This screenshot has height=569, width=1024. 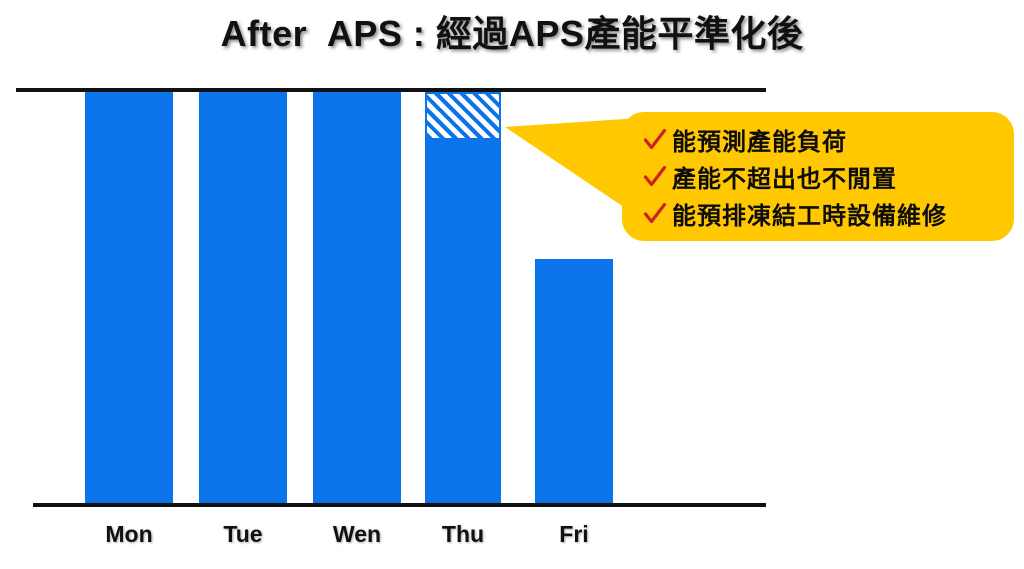 What do you see at coordinates (399, 505) in the screenshot?
I see `x-axis-baseline` at bounding box center [399, 505].